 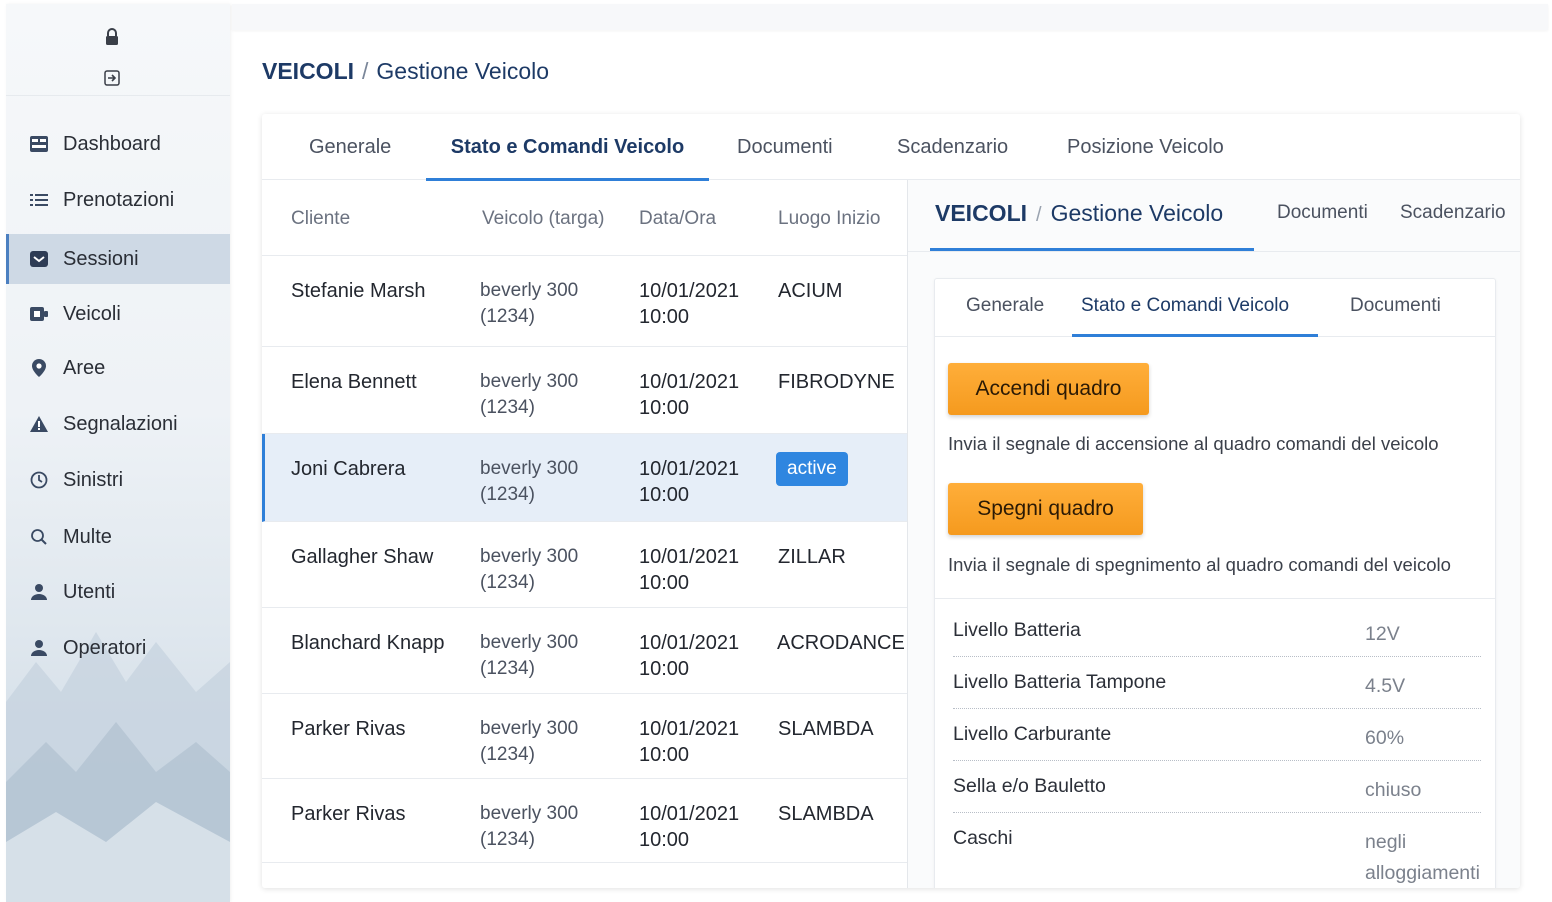 What do you see at coordinates (952, 147) in the screenshot?
I see `tab-scadenzario: Scadenzario` at bounding box center [952, 147].